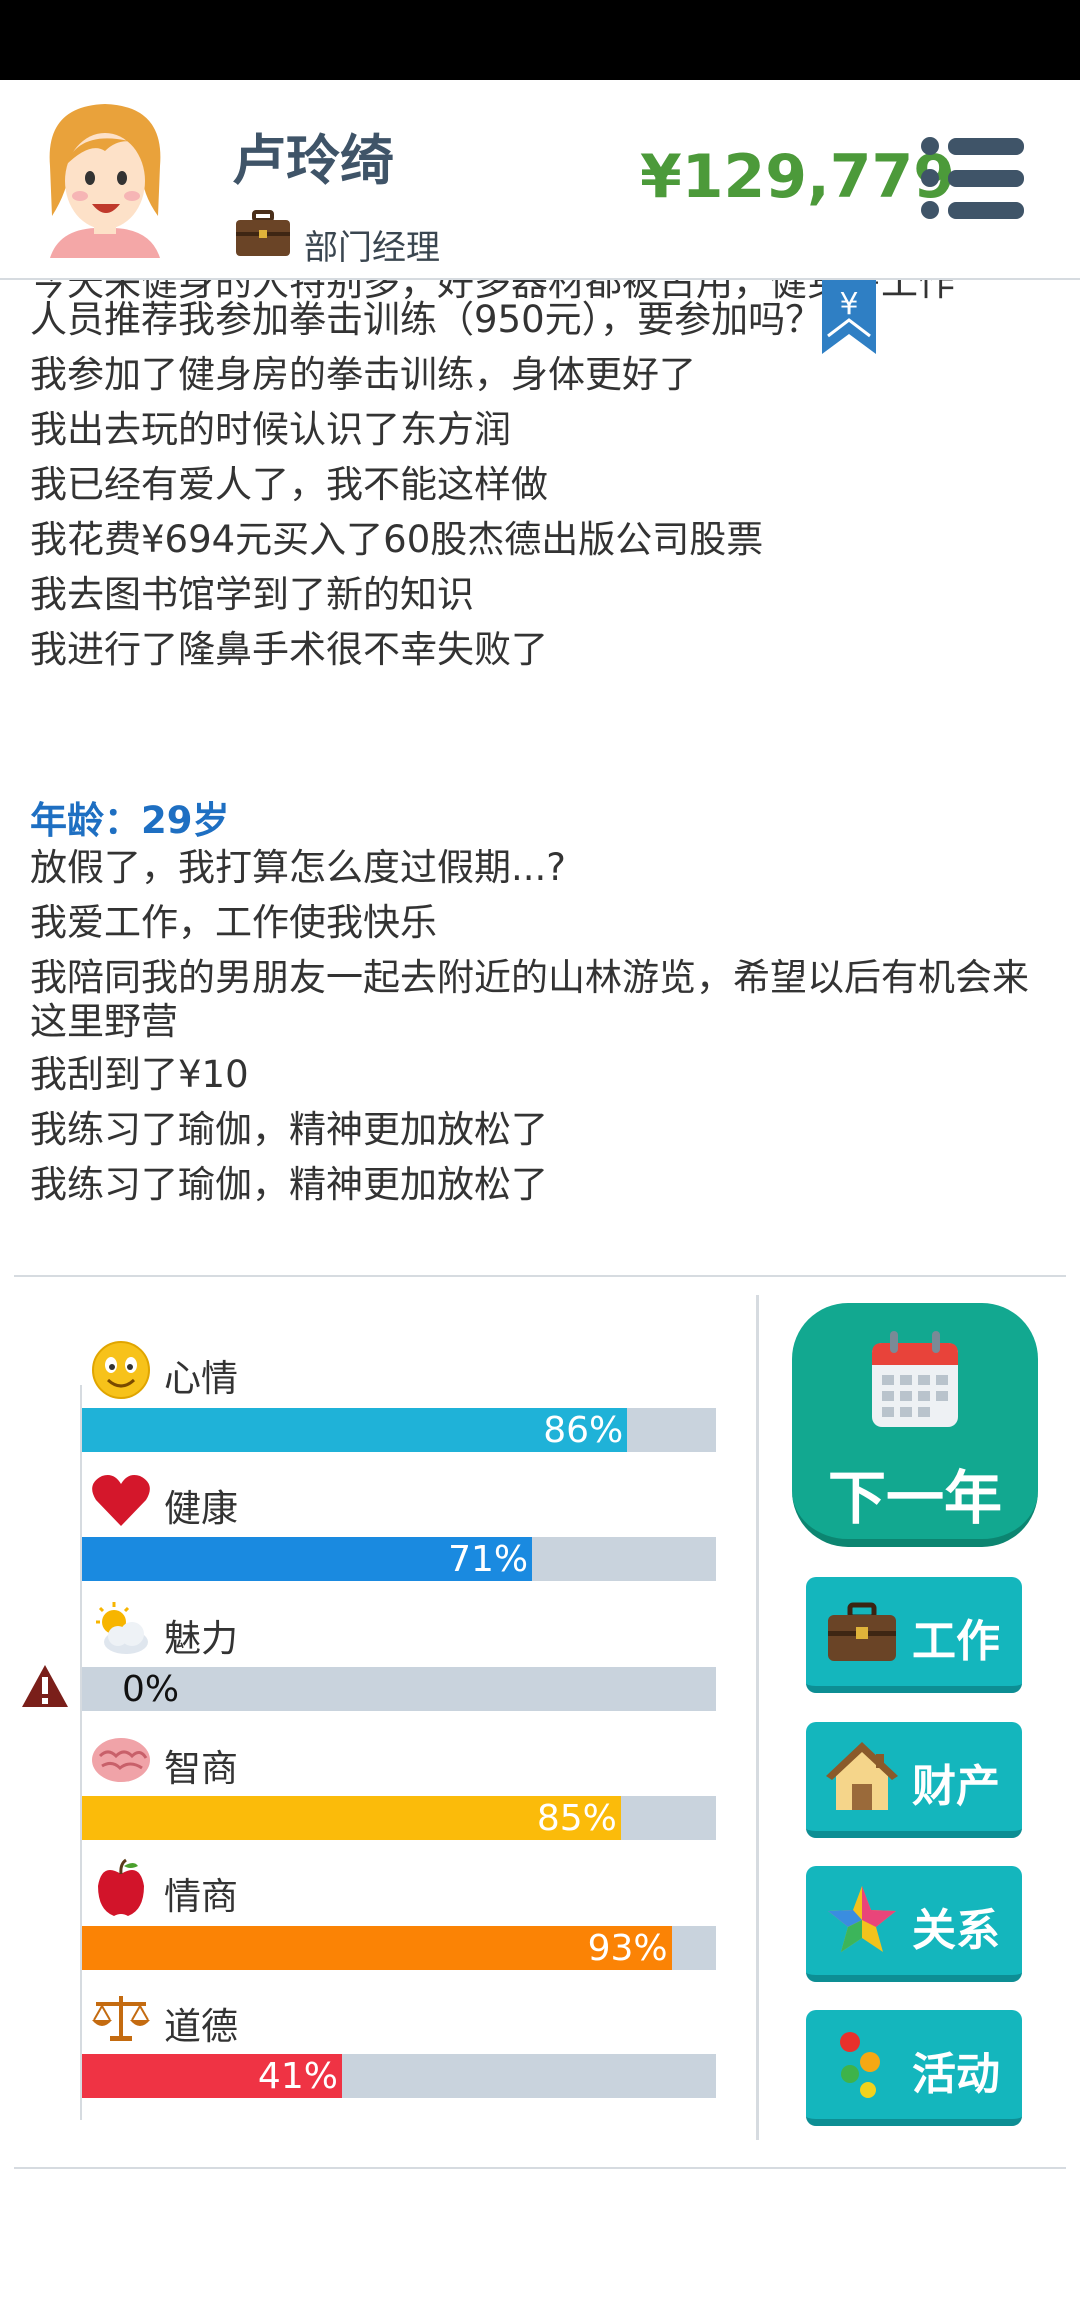 This screenshot has height=2312, width=1080. What do you see at coordinates (212, 2076) in the screenshot?
I see `stat-bar-fill: 41%` at bounding box center [212, 2076].